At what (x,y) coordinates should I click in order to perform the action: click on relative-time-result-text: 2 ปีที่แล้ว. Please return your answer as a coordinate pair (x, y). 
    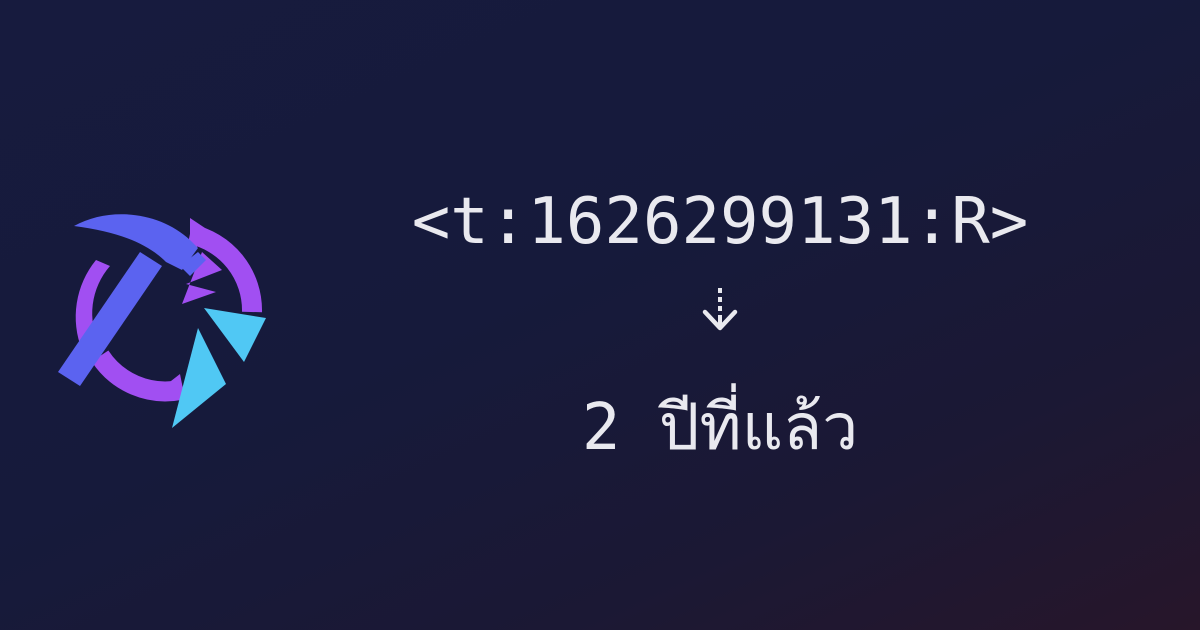
    Looking at the image, I should click on (720, 428).